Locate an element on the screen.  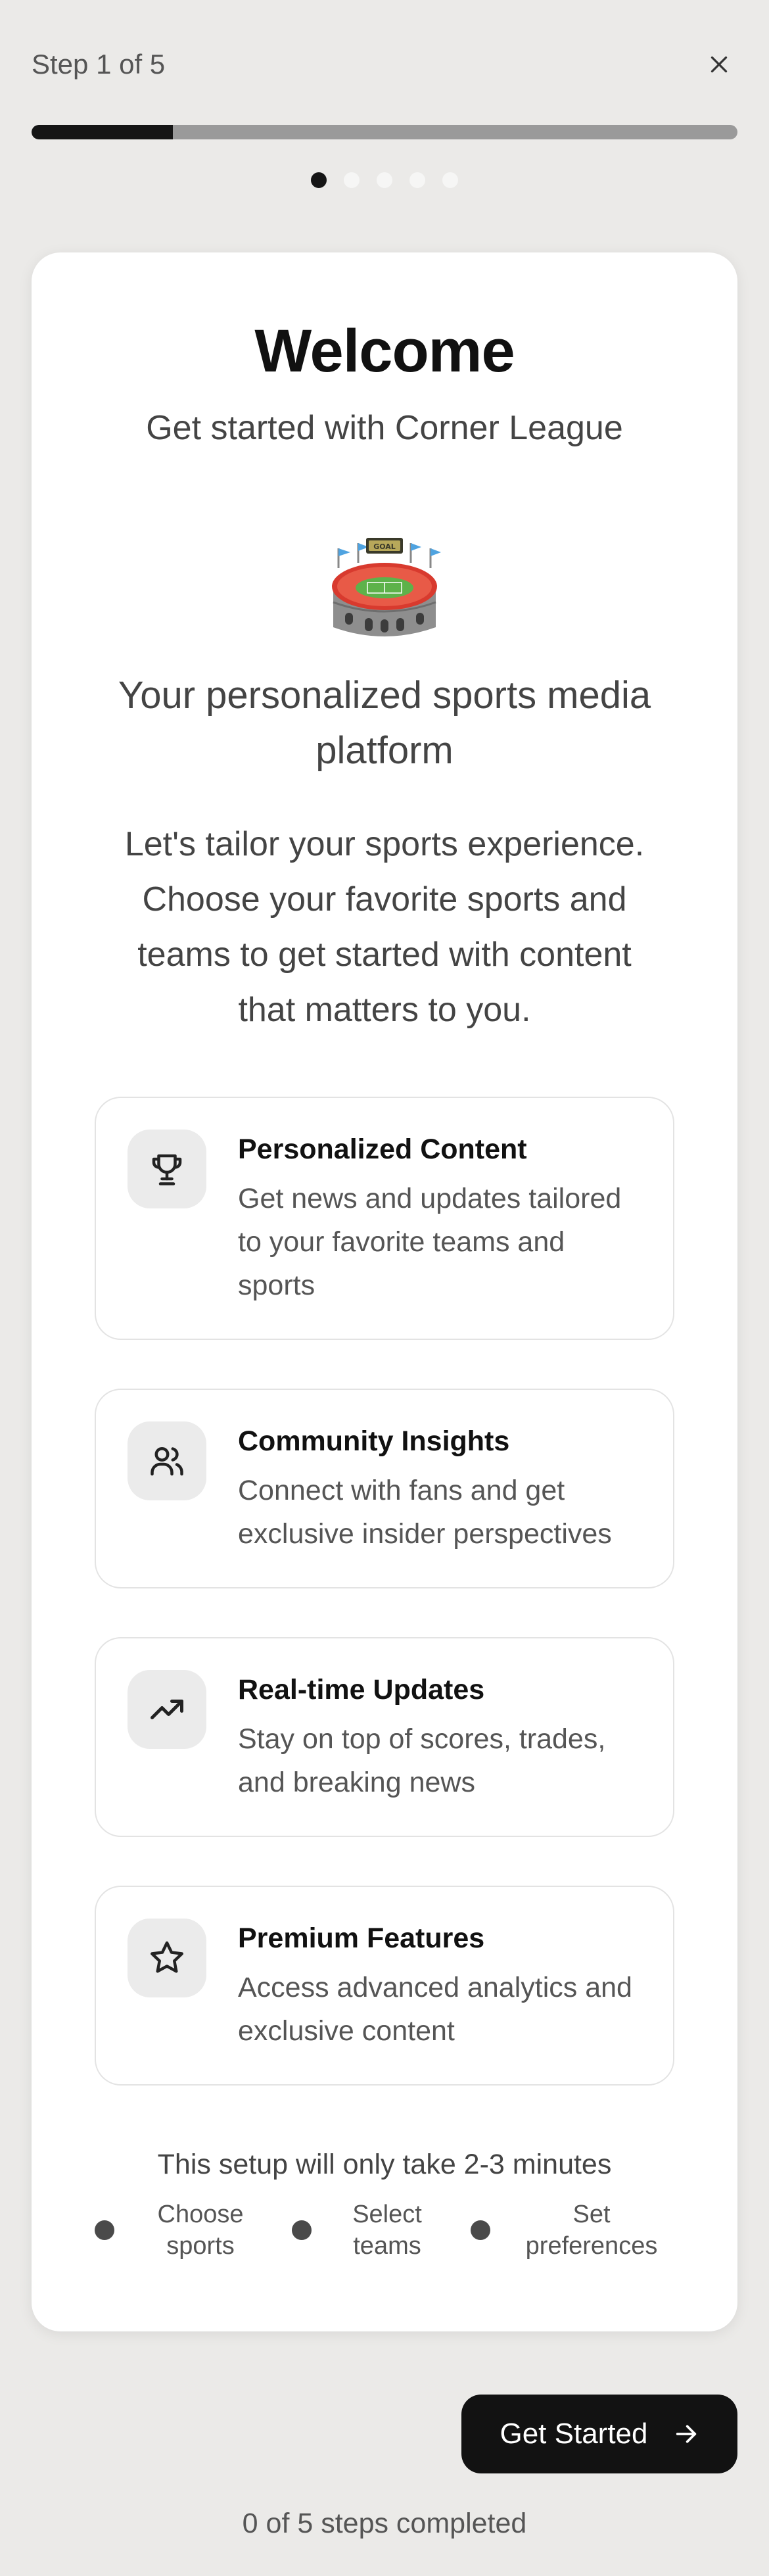
setup-step-label: Select teams is located at coordinates (387, 2230).